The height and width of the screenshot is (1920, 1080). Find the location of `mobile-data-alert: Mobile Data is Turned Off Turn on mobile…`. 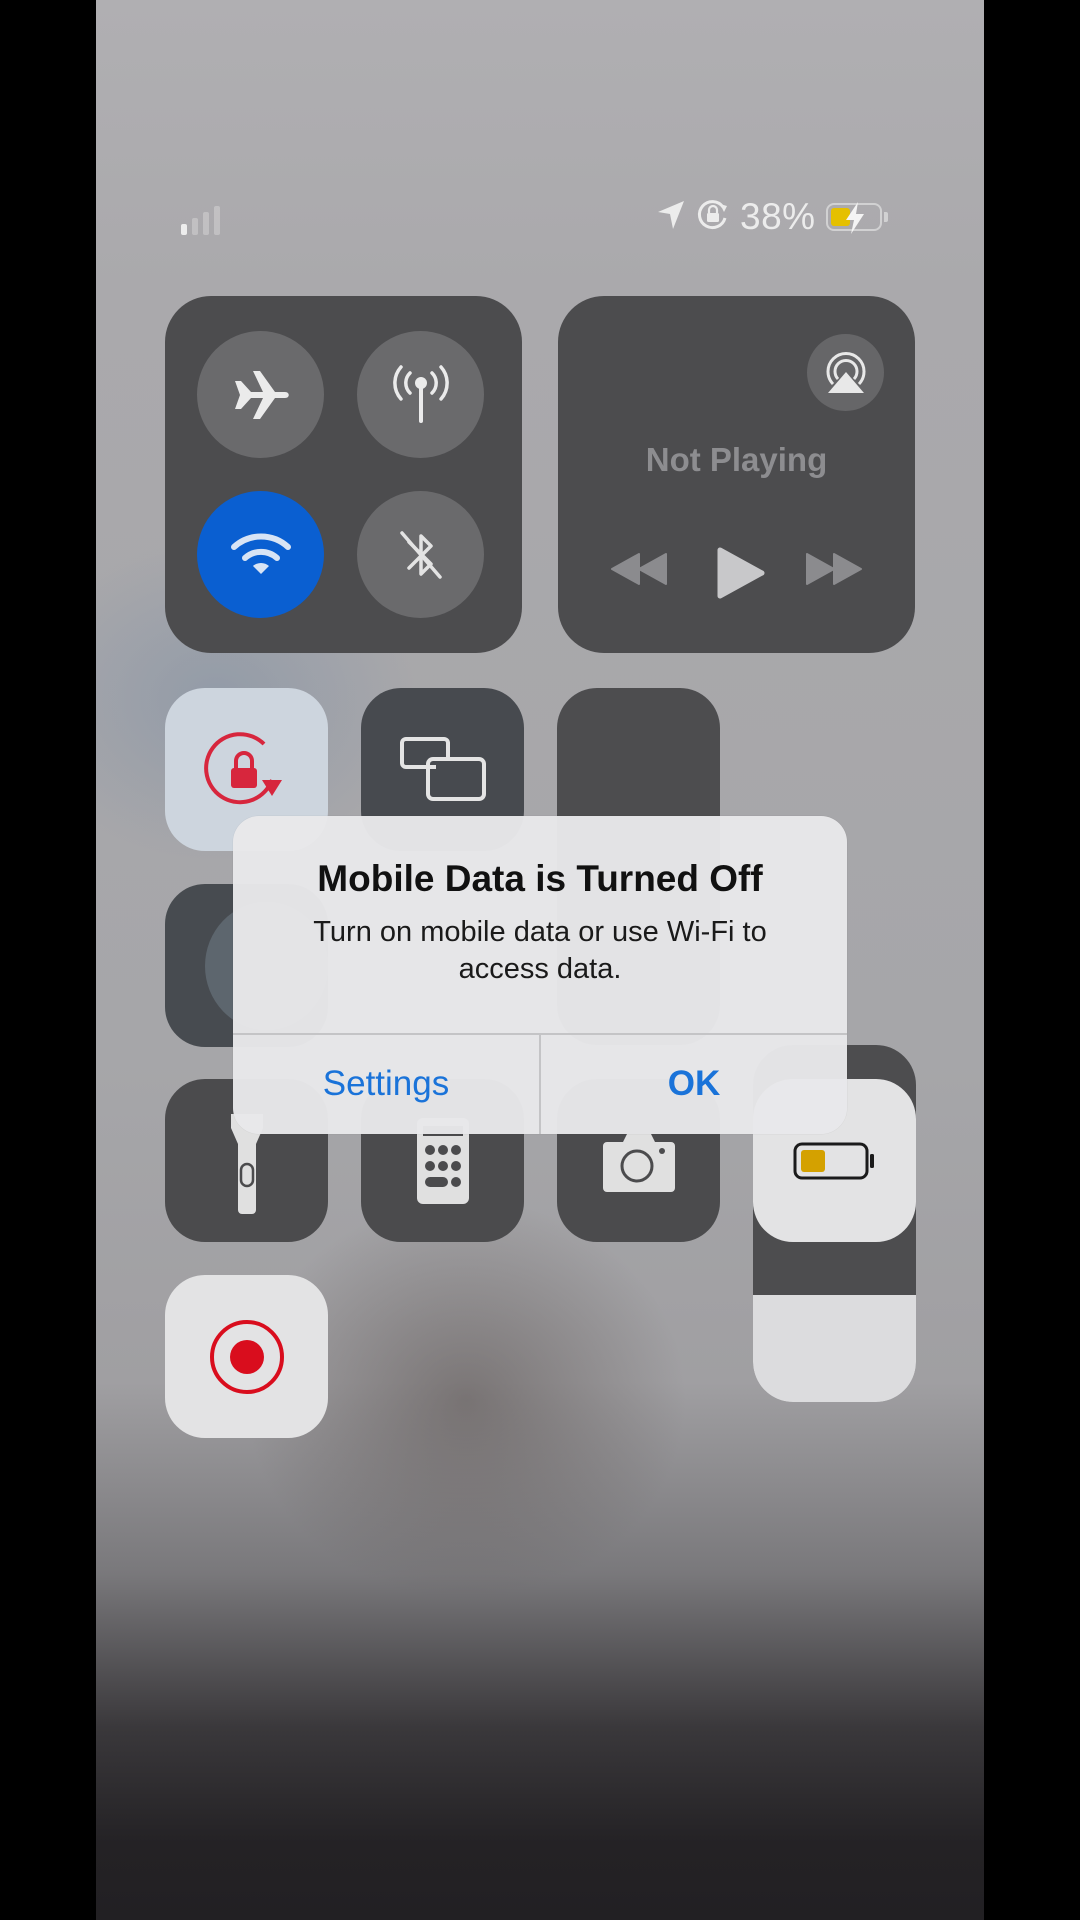

mobile-data-alert: Mobile Data is Turned Off Turn on mobile… is located at coordinates (540, 975).